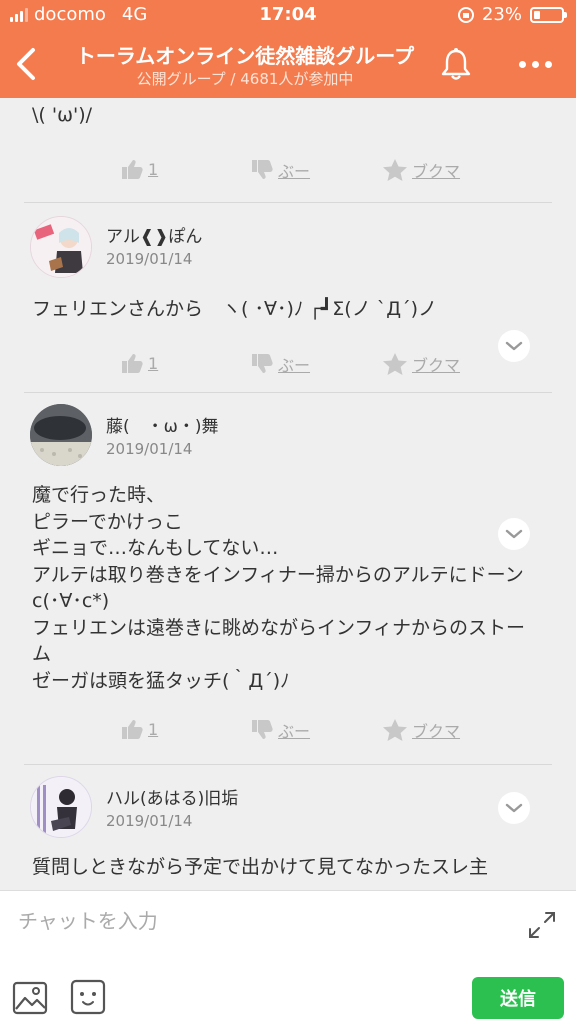 The height and width of the screenshot is (1024, 576). I want to click on back-button, so click(26, 64).